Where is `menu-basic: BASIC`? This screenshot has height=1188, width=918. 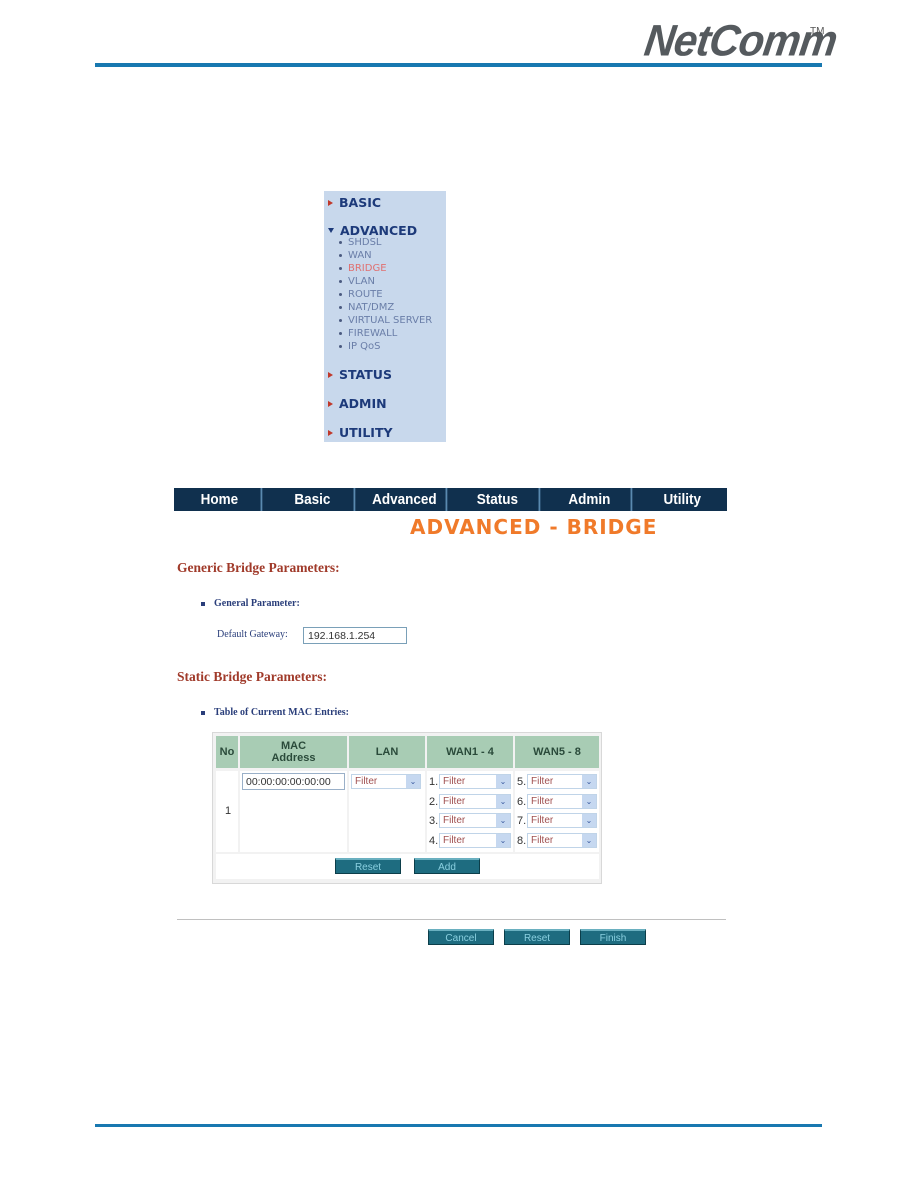
menu-basic: BASIC is located at coordinates (354, 202).